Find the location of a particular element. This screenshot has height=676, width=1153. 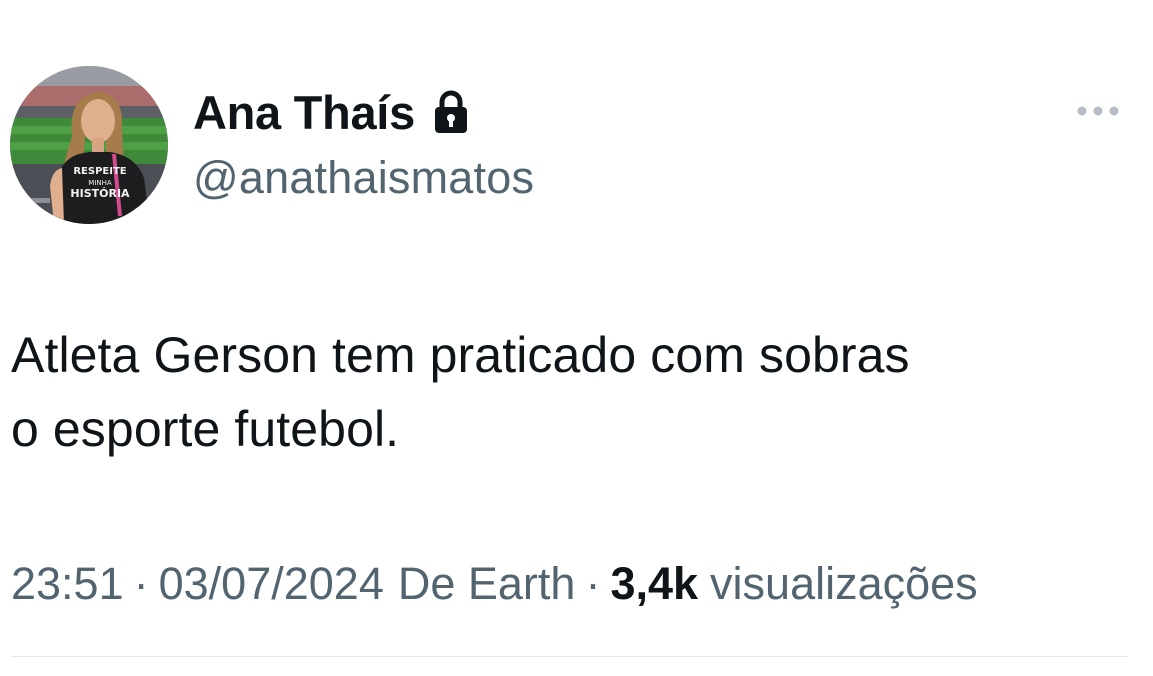

avatar-photo: RESPEITE MINHA HISTÓRIA is located at coordinates (89, 145).